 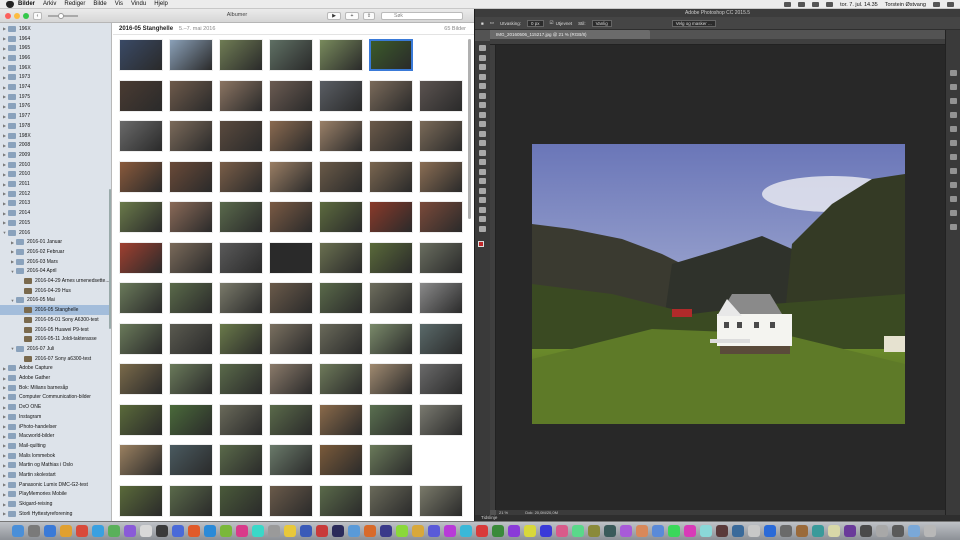 What do you see at coordinates (55, 330) in the screenshot?
I see `sidebar-item: 2016-05 Huawei P9-test` at bounding box center [55, 330].